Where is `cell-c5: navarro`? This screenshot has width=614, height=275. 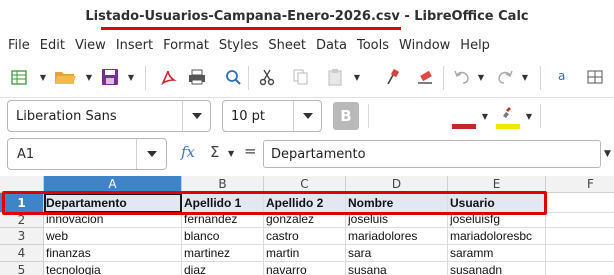
cell-c5: navarro is located at coordinates (305, 268).